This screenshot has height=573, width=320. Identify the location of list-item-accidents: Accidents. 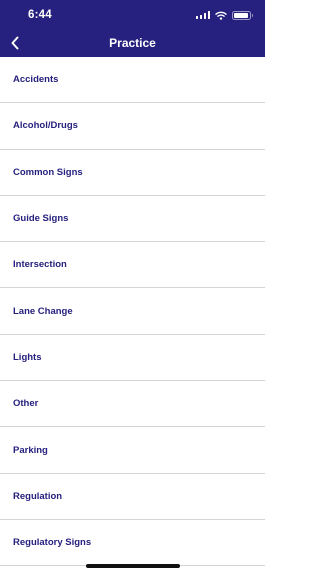
(132, 80).